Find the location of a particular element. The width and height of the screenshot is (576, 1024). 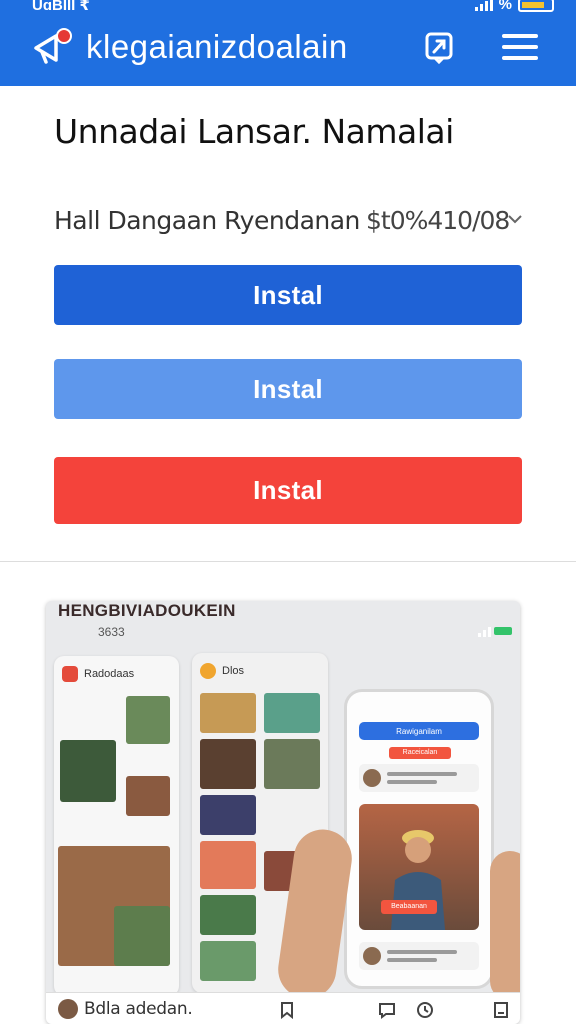

share-icon is located at coordinates (439, 47).